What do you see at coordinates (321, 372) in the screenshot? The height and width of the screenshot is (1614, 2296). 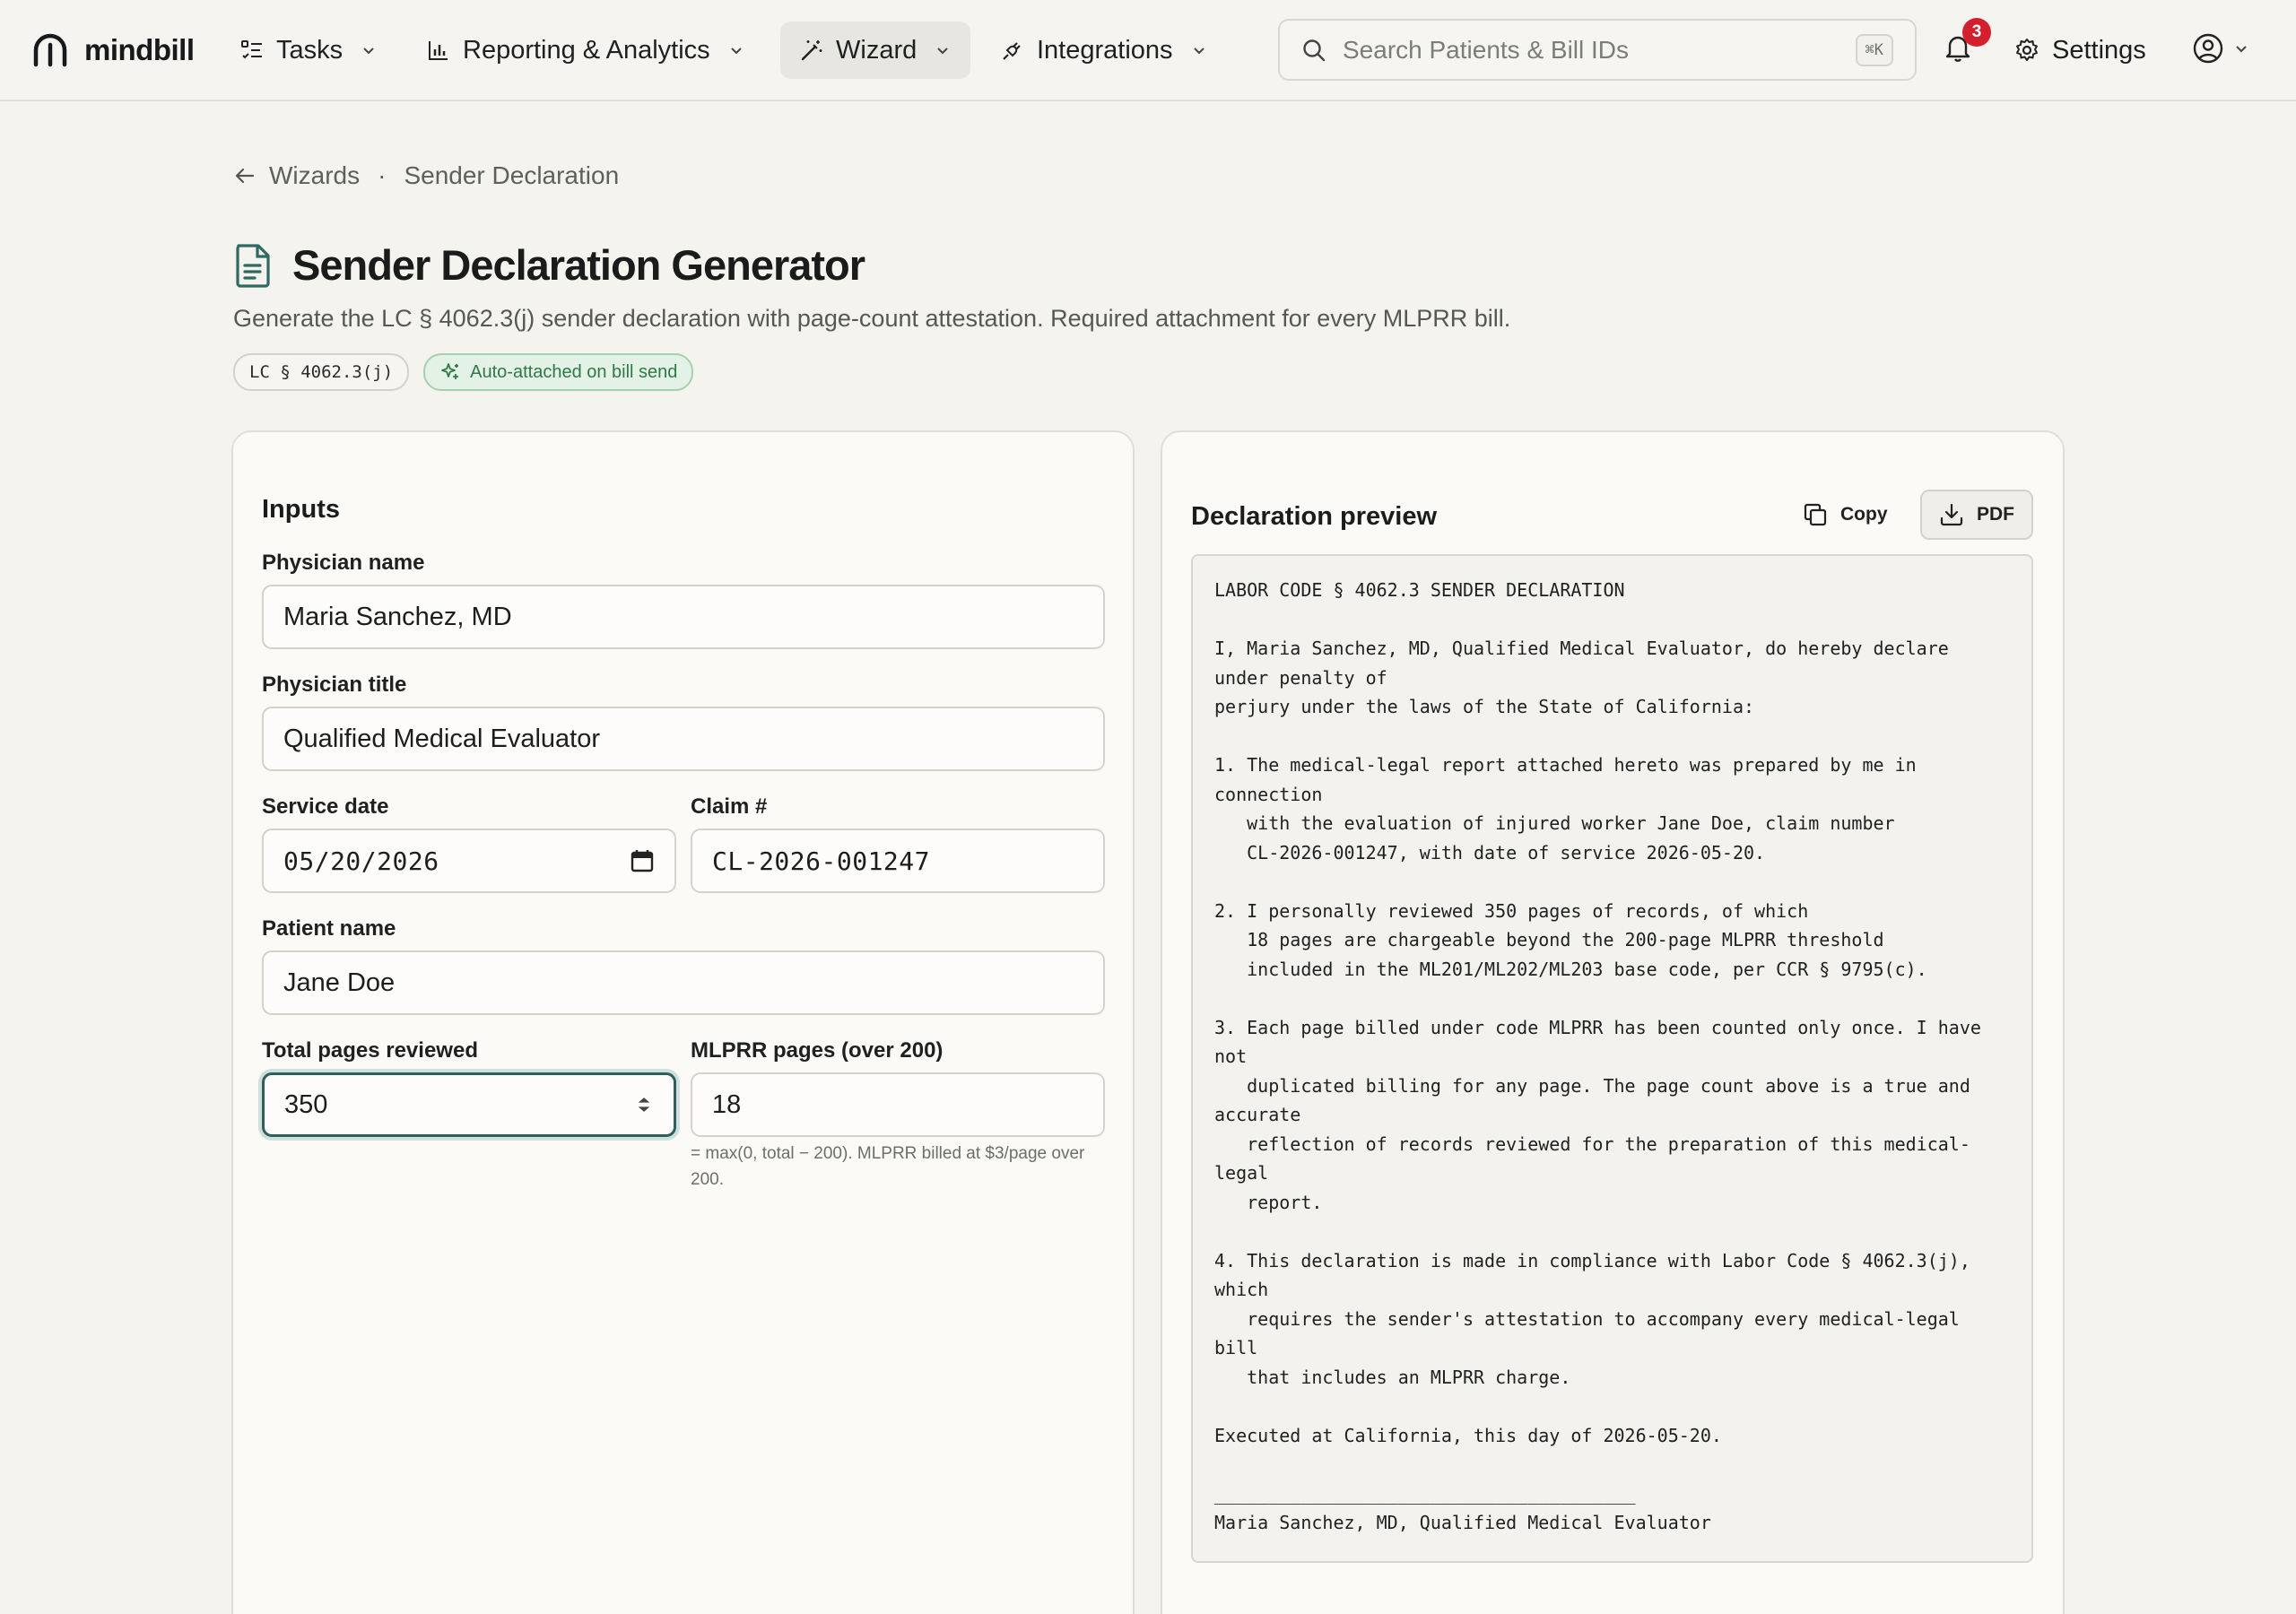 I see `labor-code-tag: LC § 4062.3(j)` at bounding box center [321, 372].